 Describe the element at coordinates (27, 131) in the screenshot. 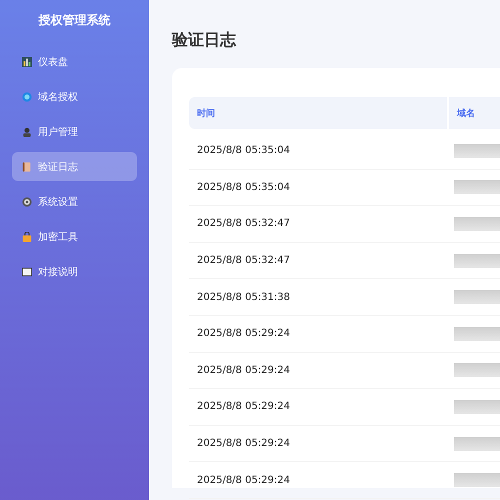

I see `person-icon` at that location.